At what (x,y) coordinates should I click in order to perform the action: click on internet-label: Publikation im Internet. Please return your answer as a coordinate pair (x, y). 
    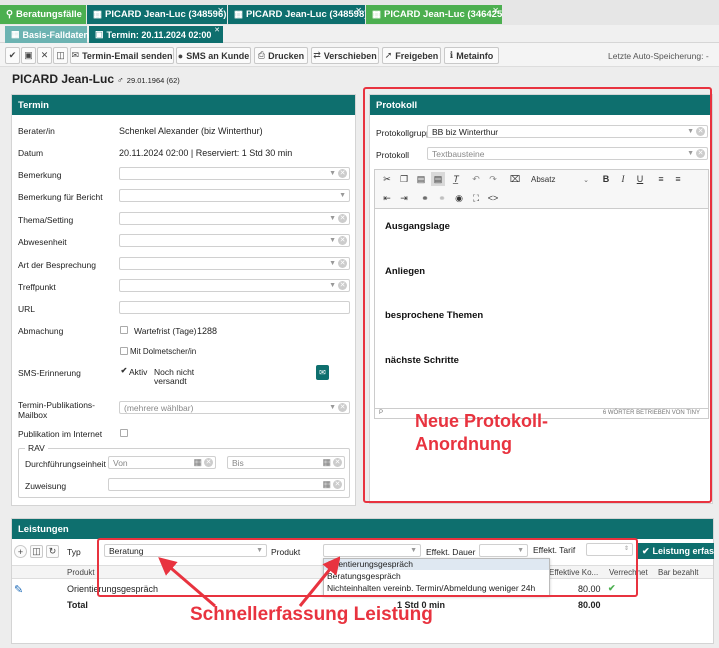
    Looking at the image, I should click on (60, 434).